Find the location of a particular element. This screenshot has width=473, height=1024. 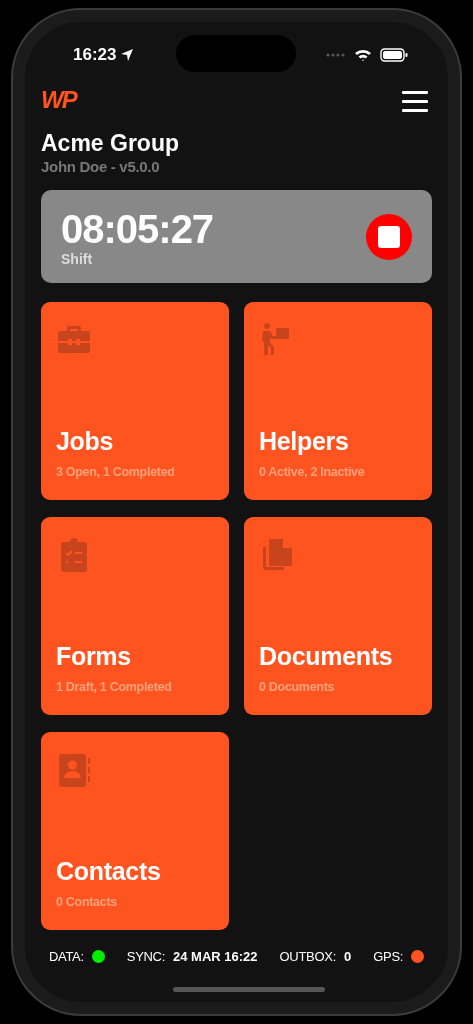

menu-tile: Forms 1 Draft, 1 Completed is located at coordinates (135, 616).